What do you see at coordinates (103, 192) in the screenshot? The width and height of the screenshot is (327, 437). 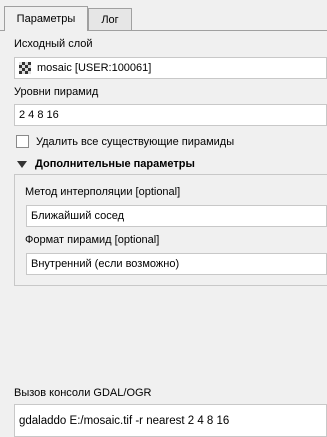 I see `resampling-label: Метод интерполяции [optional]` at bounding box center [103, 192].